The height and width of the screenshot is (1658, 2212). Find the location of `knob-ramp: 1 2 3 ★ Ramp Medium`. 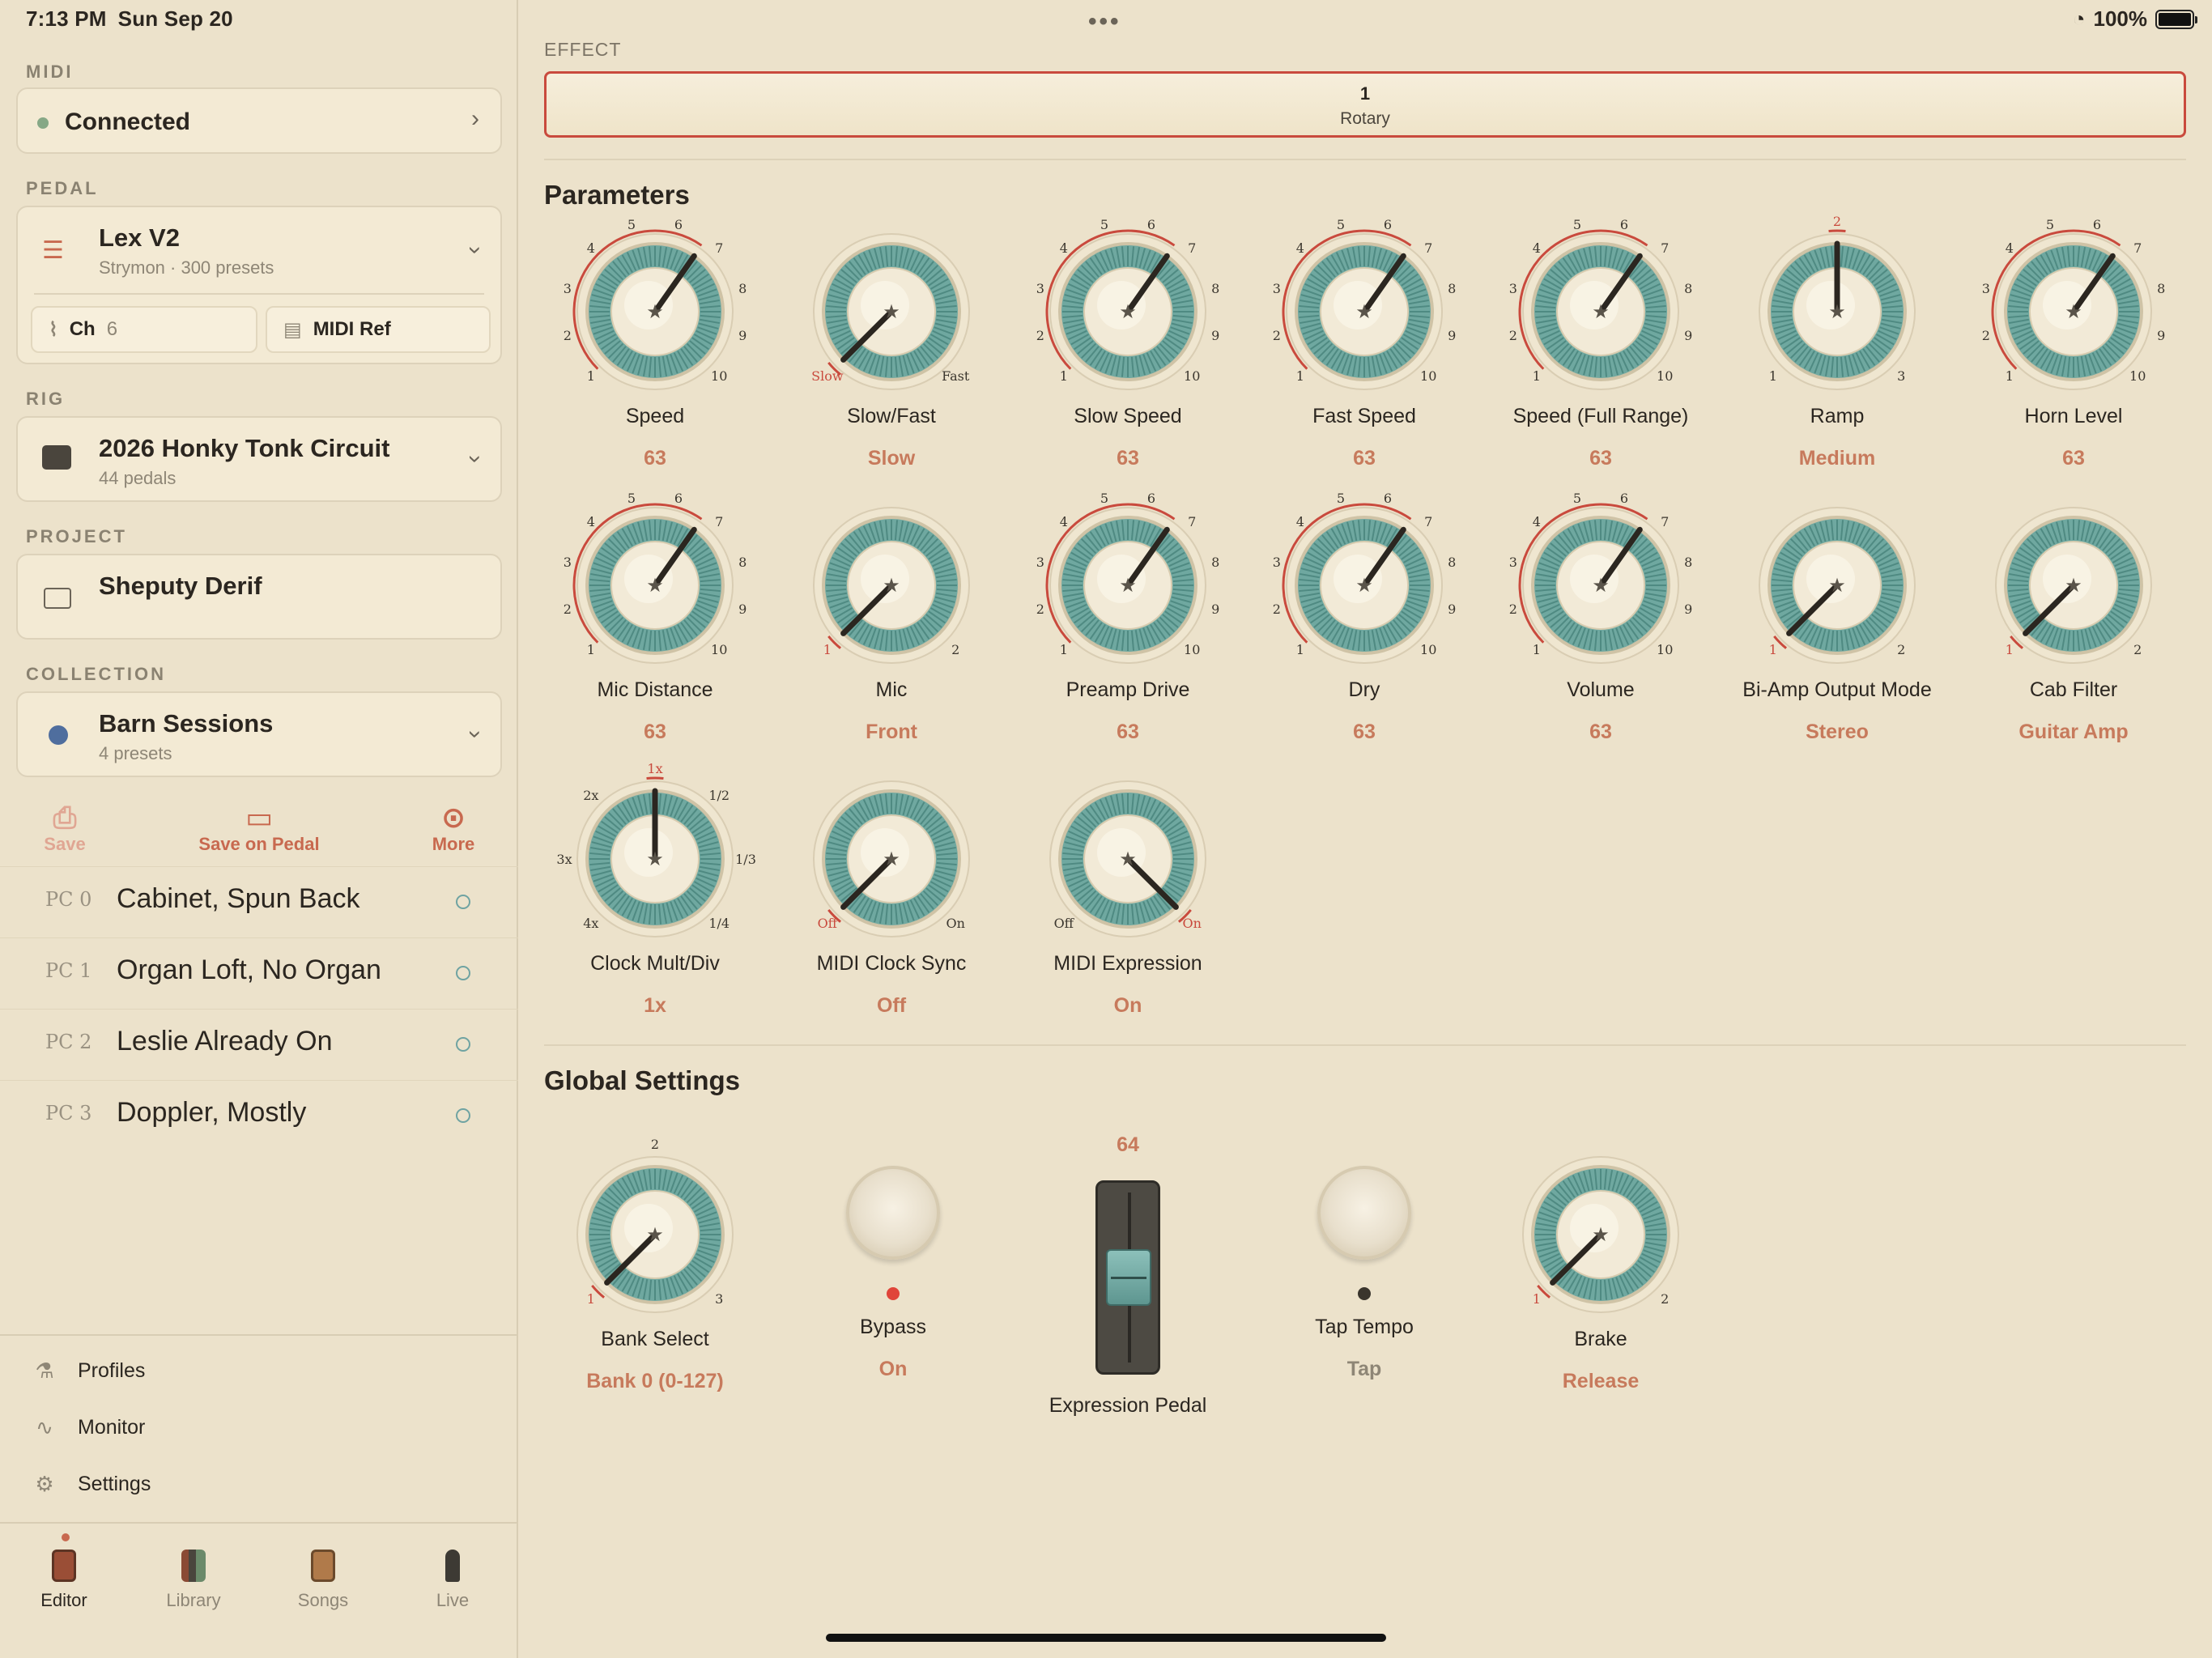

knob-ramp: 1 2 3 ★ Ramp Medium is located at coordinates (1838, 346).